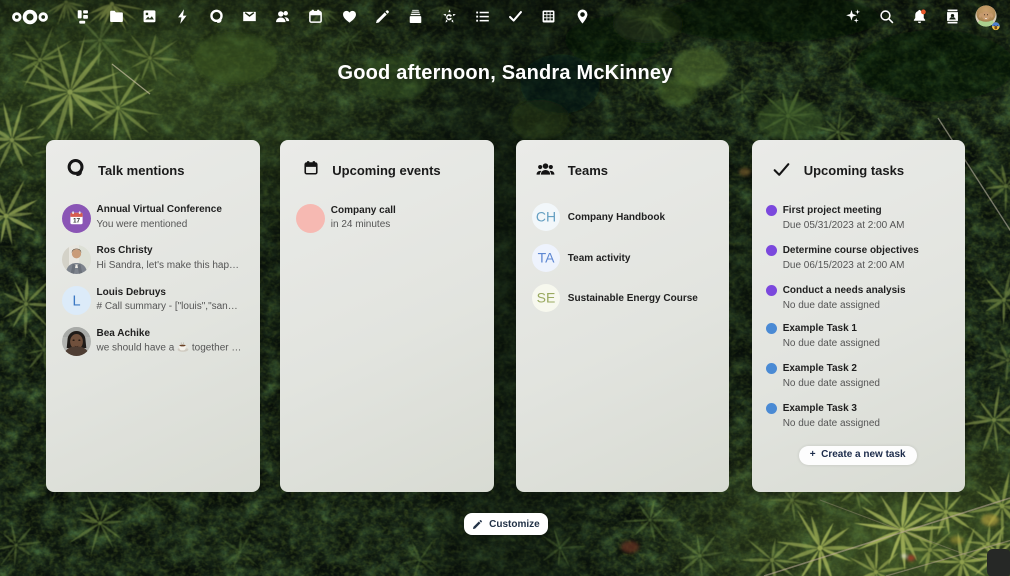  I want to click on svg-text: SE, so click(545, 298).